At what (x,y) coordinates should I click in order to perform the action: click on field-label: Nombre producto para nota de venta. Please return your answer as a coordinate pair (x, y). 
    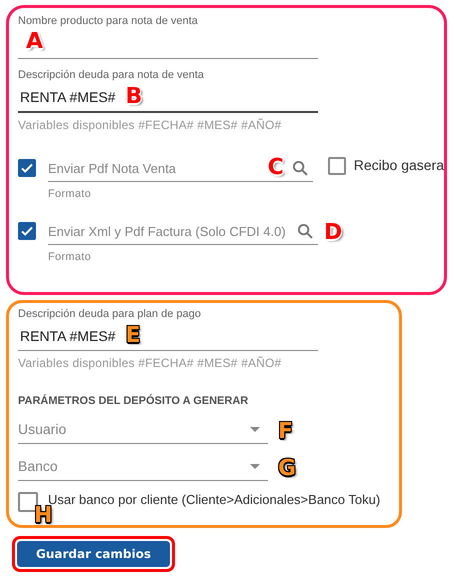
    Looking at the image, I should click on (108, 21).